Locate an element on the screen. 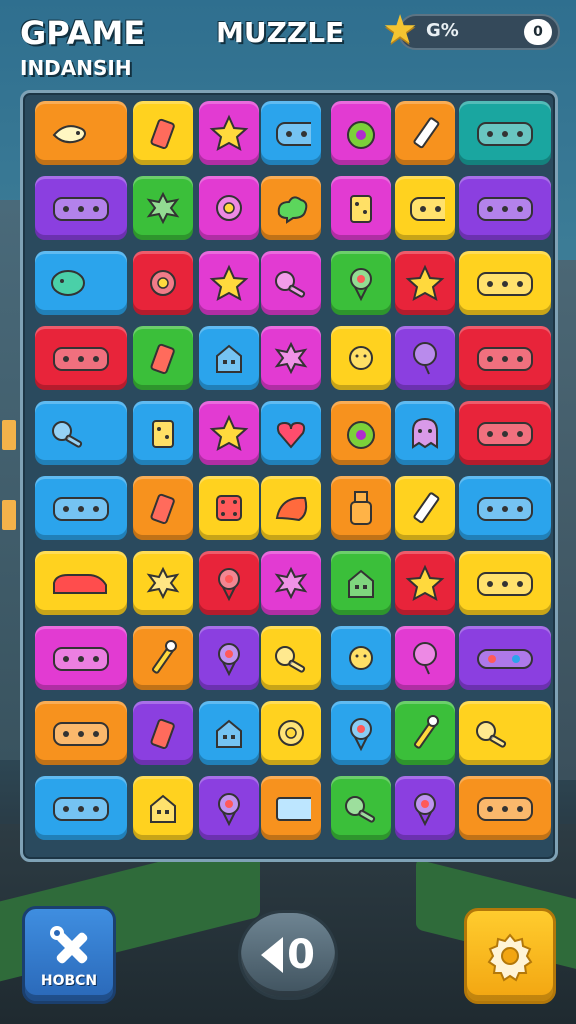  sun-icon is located at coordinates (361, 658).